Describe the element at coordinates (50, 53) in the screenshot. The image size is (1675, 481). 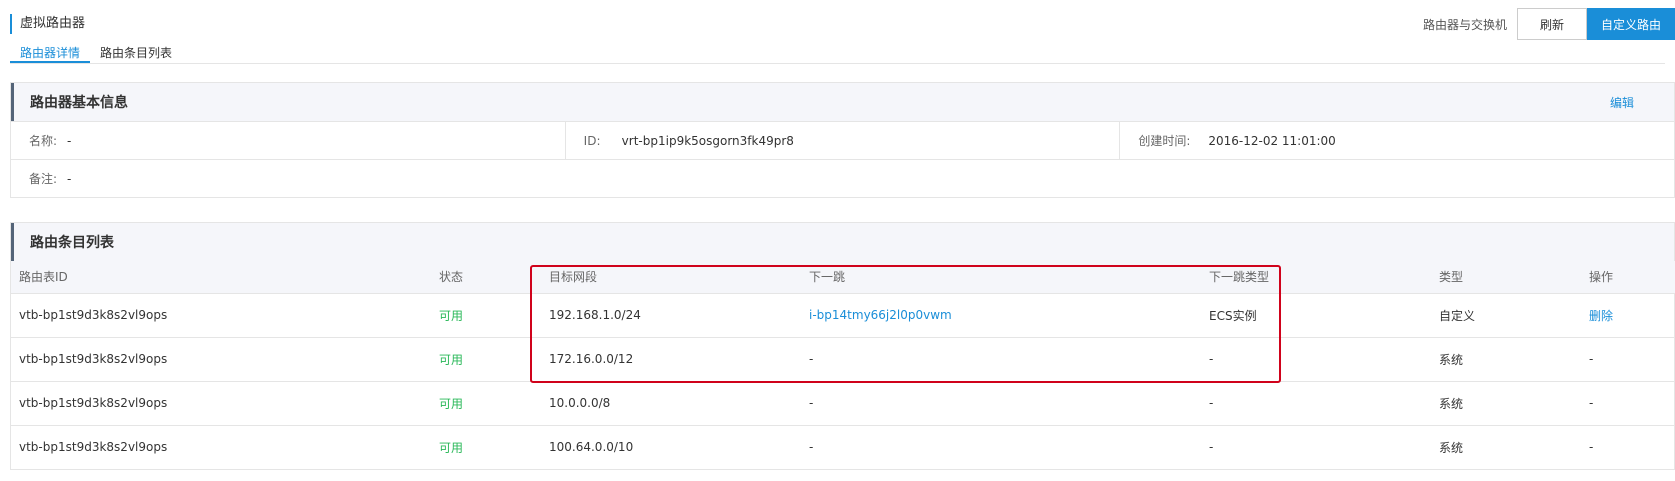
I see `tab-router-detail: 路由器详情` at that location.